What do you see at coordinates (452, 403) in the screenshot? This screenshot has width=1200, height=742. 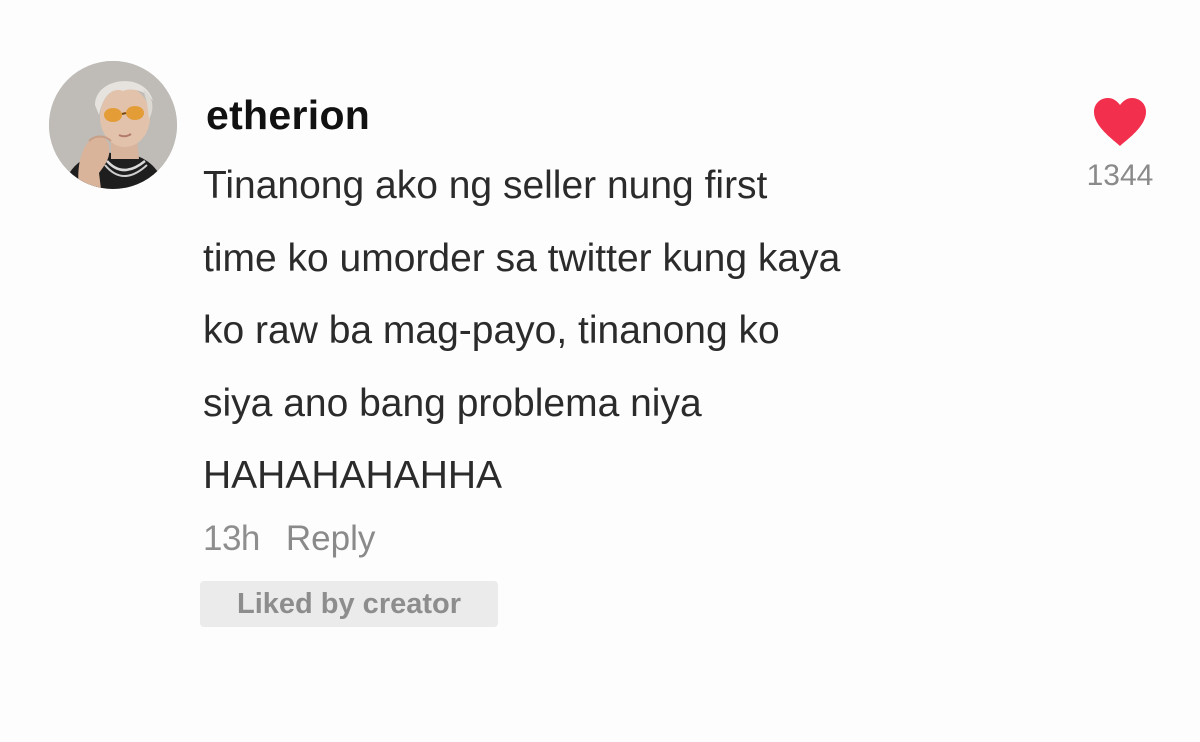 I see `comment-text-line: siya ano bang problema niya` at bounding box center [452, 403].